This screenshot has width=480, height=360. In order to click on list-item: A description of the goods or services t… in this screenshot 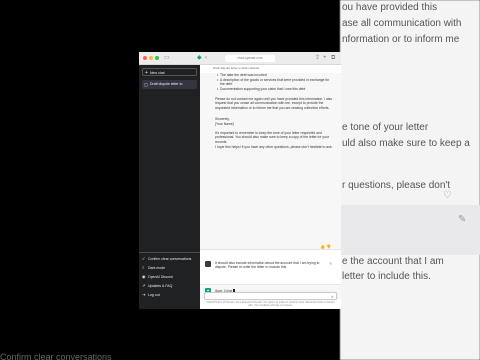, I will do `click(274, 82)`.